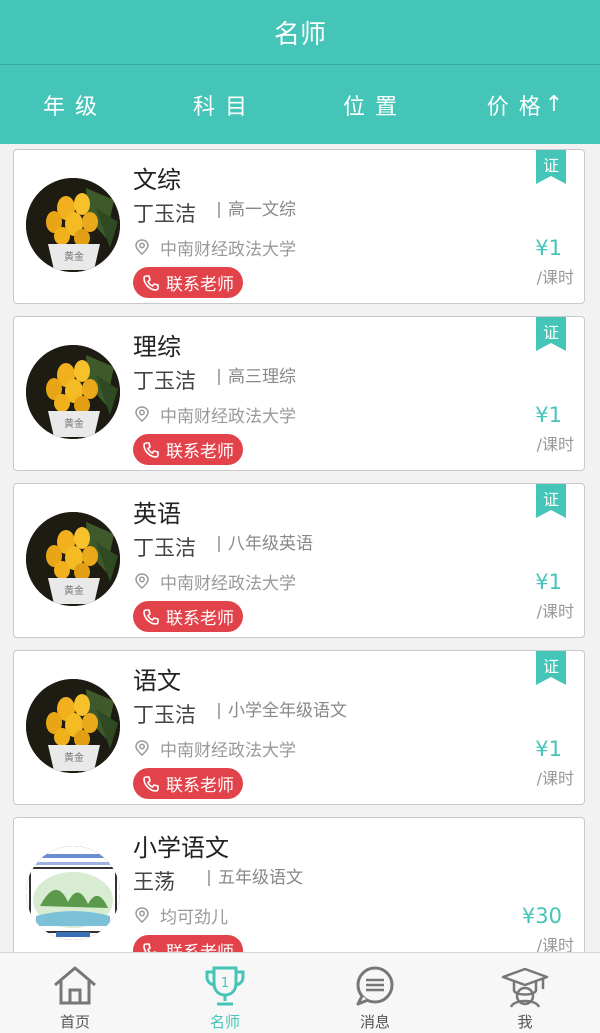 The image size is (600, 1033). I want to click on tab-teachers: 1 名师, so click(225, 993).